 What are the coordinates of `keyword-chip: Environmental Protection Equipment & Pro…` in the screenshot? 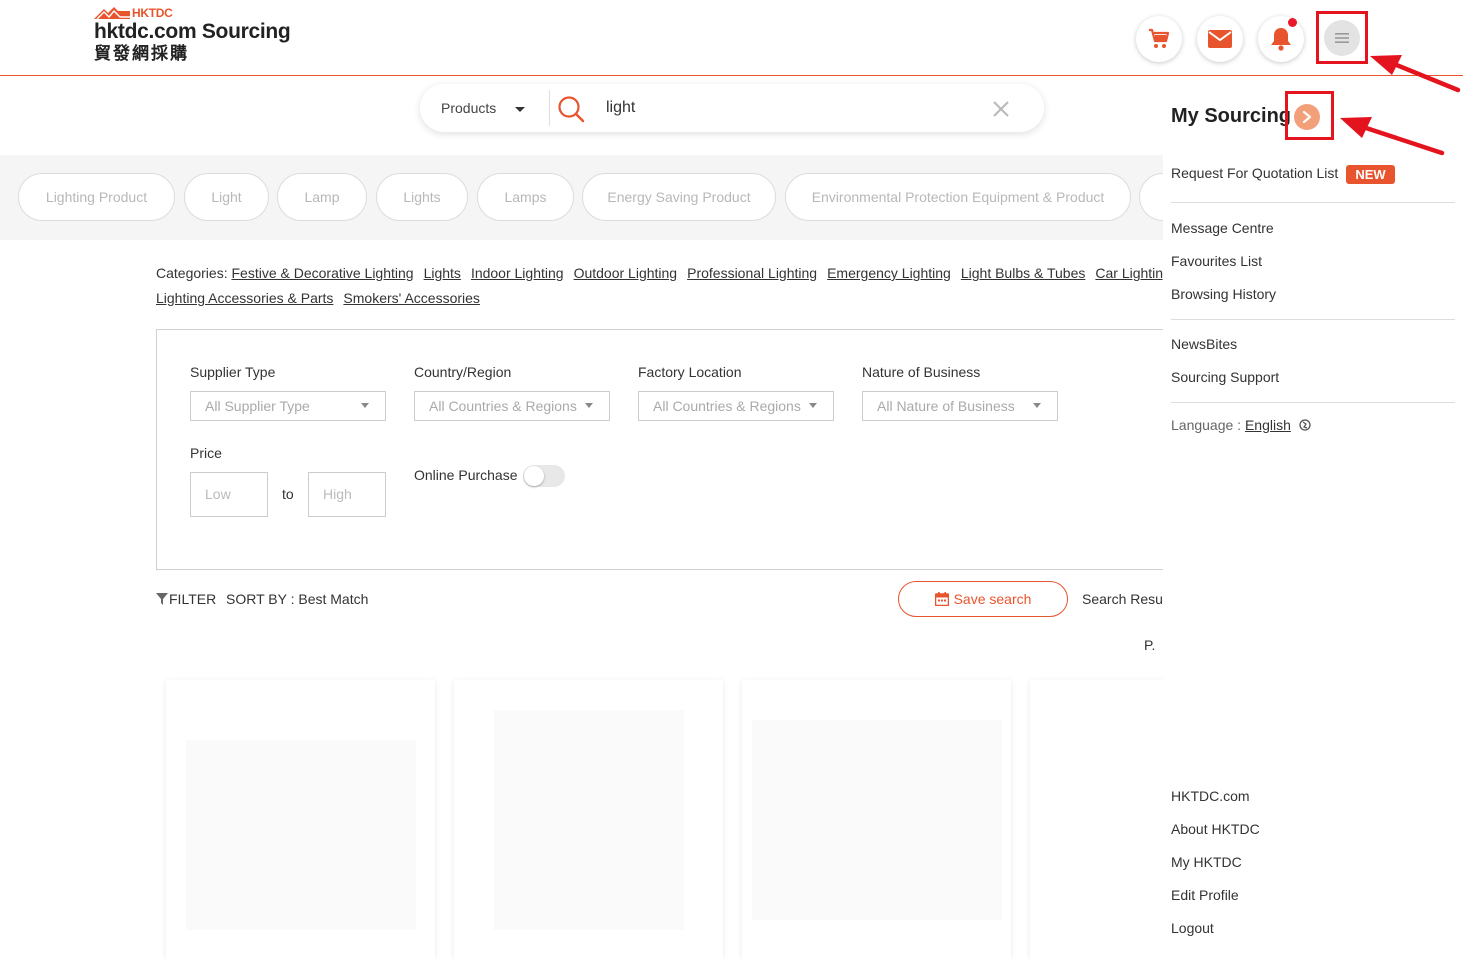 It's located at (958, 197).